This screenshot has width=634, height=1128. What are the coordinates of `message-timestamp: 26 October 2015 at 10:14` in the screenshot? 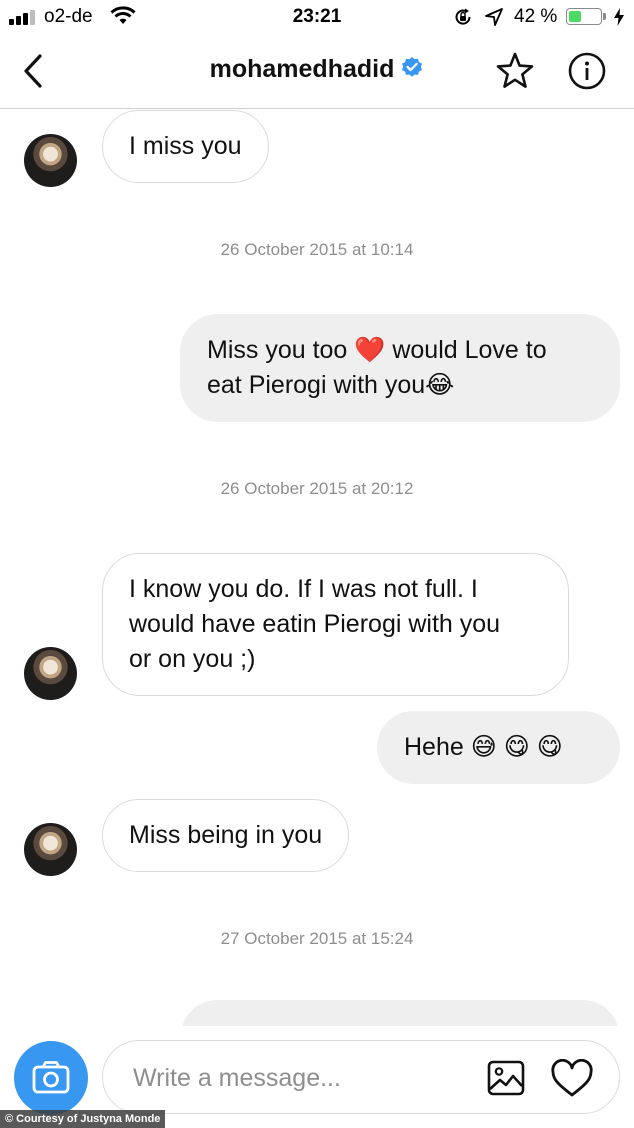 It's located at (317, 249).